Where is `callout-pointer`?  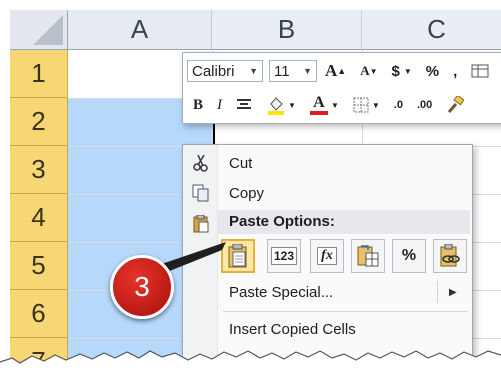
callout-pointer is located at coordinates (188, 259).